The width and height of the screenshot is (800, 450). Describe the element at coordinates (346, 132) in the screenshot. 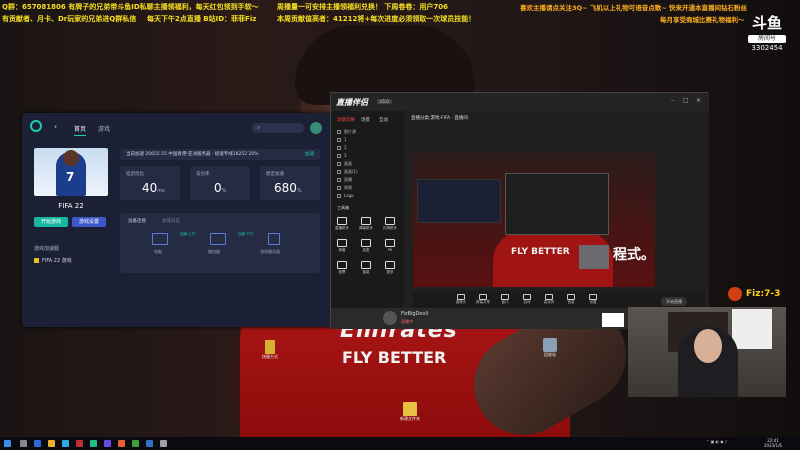

I see `source-row: 图片源` at that location.